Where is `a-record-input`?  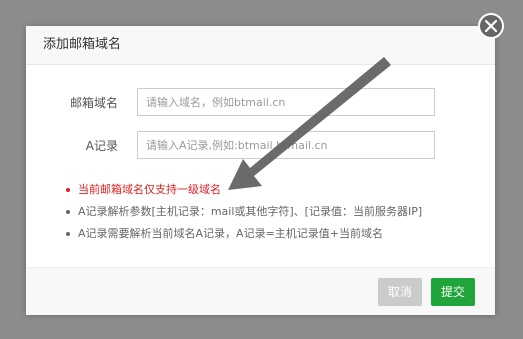 a-record-input is located at coordinates (286, 145).